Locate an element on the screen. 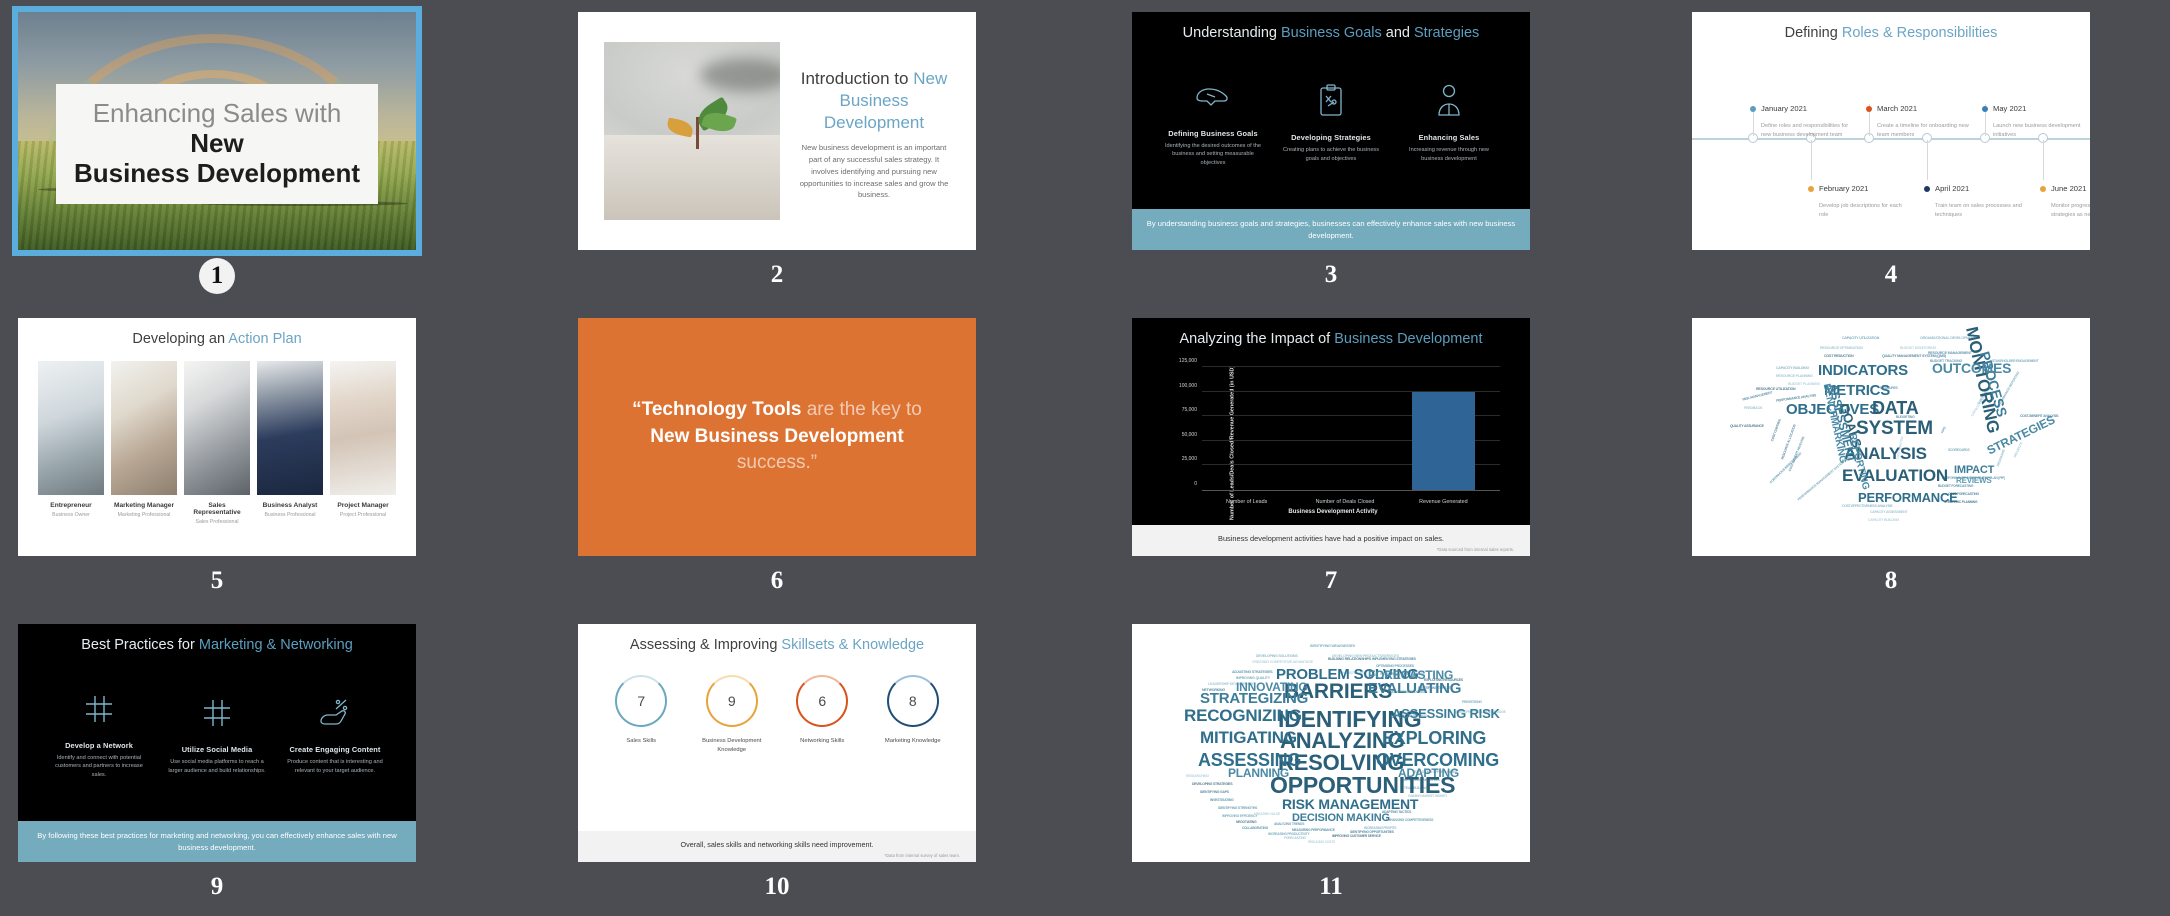  word-cloud-word: PLANNING is located at coordinates (1259, 773).